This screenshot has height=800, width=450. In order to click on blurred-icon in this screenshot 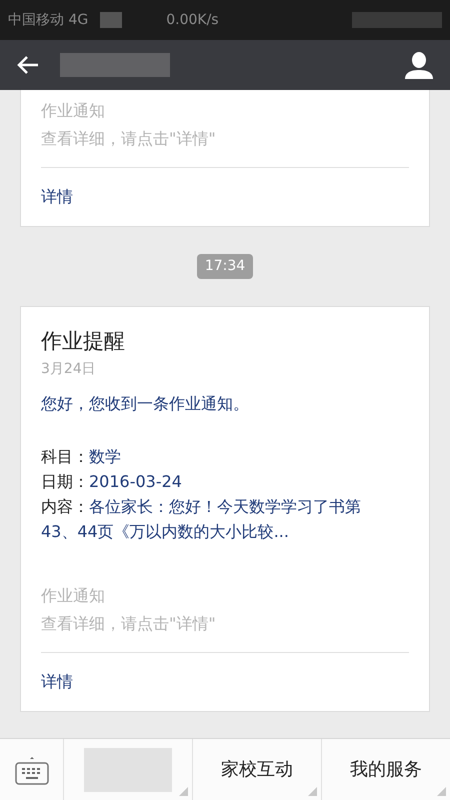, I will do `click(111, 20)`.